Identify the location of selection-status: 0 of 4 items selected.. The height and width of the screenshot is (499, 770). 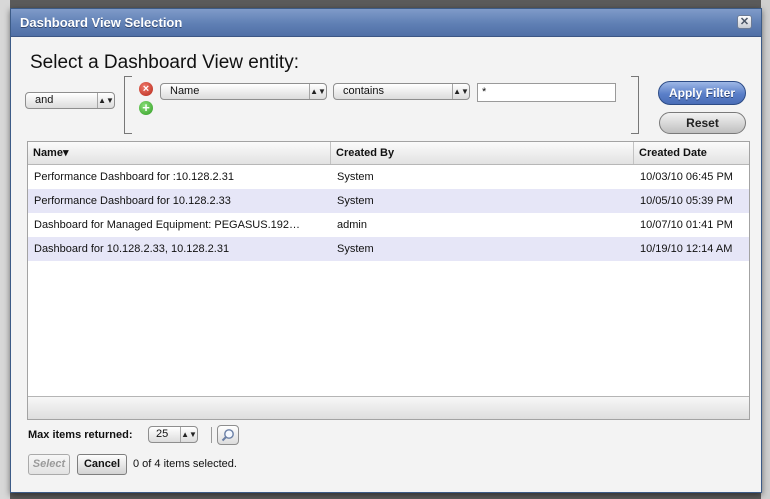
(185, 464).